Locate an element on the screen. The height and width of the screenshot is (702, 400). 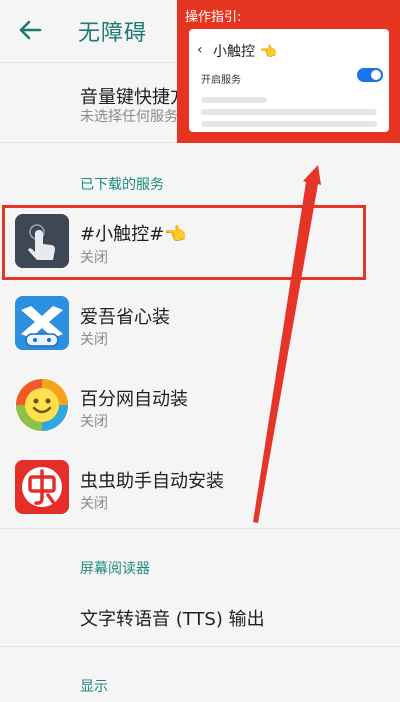
pointer-arrow is located at coordinates (287, 344).